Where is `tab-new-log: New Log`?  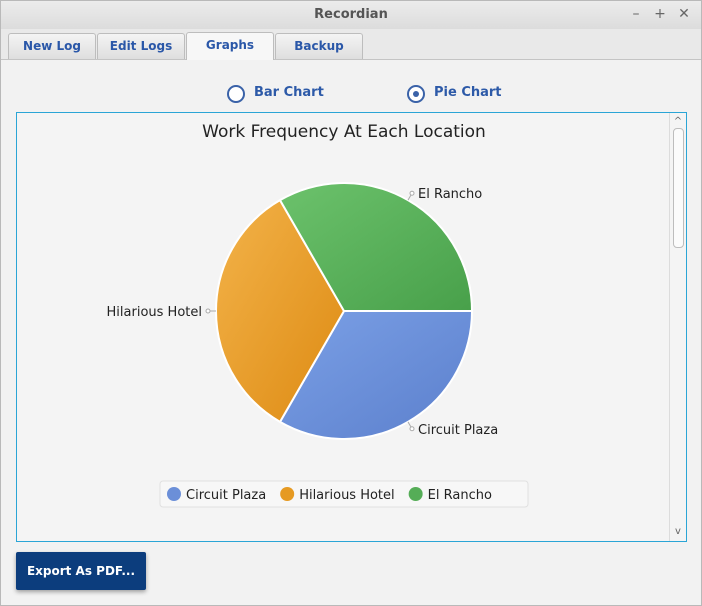 tab-new-log: New Log is located at coordinates (52, 46).